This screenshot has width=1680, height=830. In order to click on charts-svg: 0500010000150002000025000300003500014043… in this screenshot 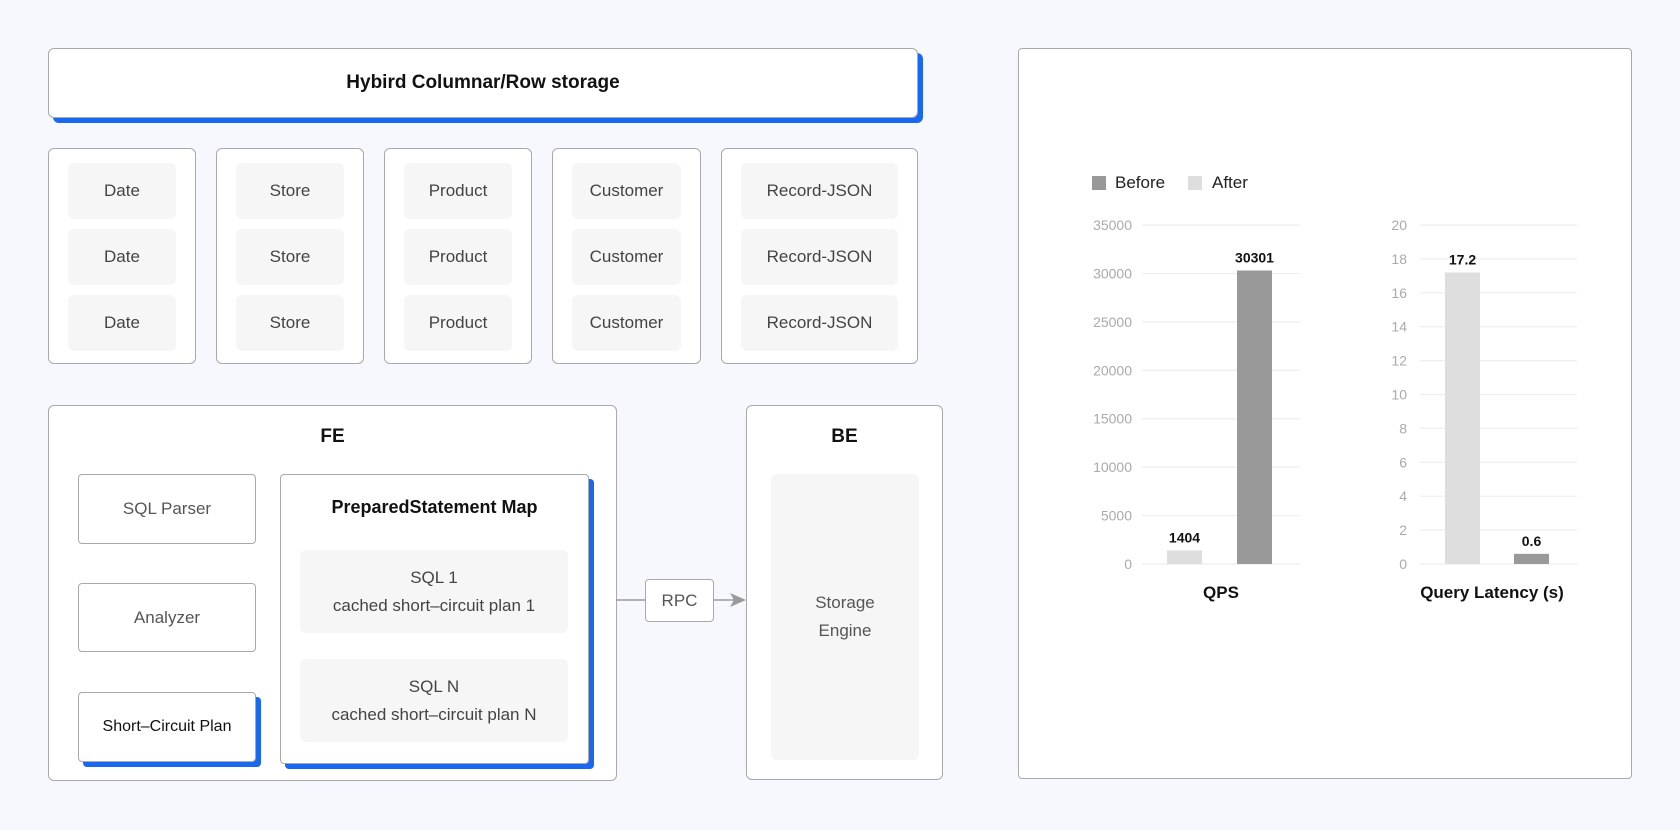, I will do `click(1335, 409)`.